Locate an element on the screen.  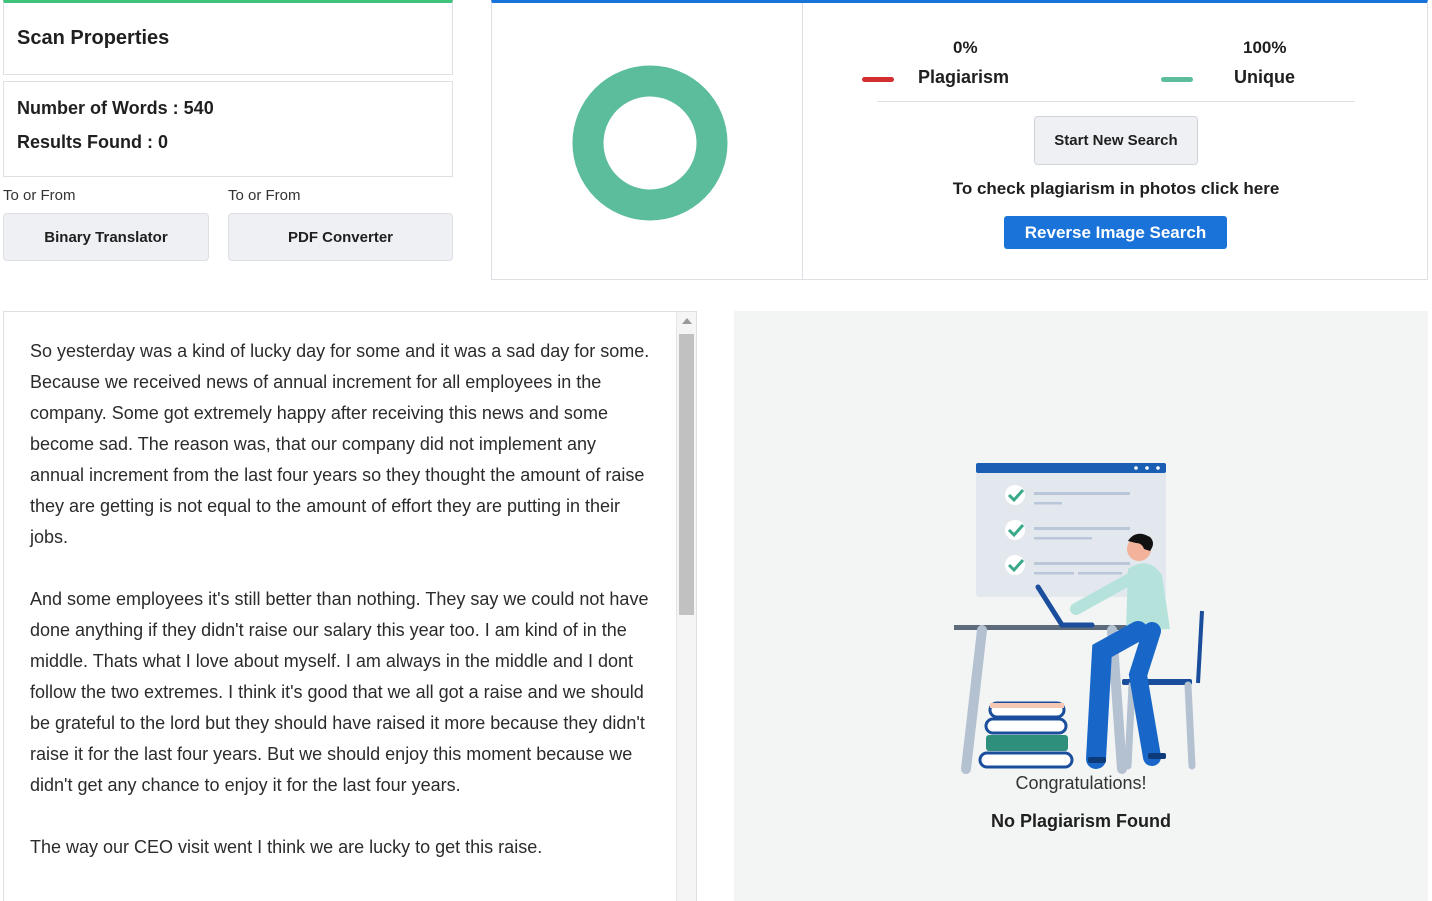
reverse-image-search-button: Reverse Image Search is located at coordinates (1115, 232).